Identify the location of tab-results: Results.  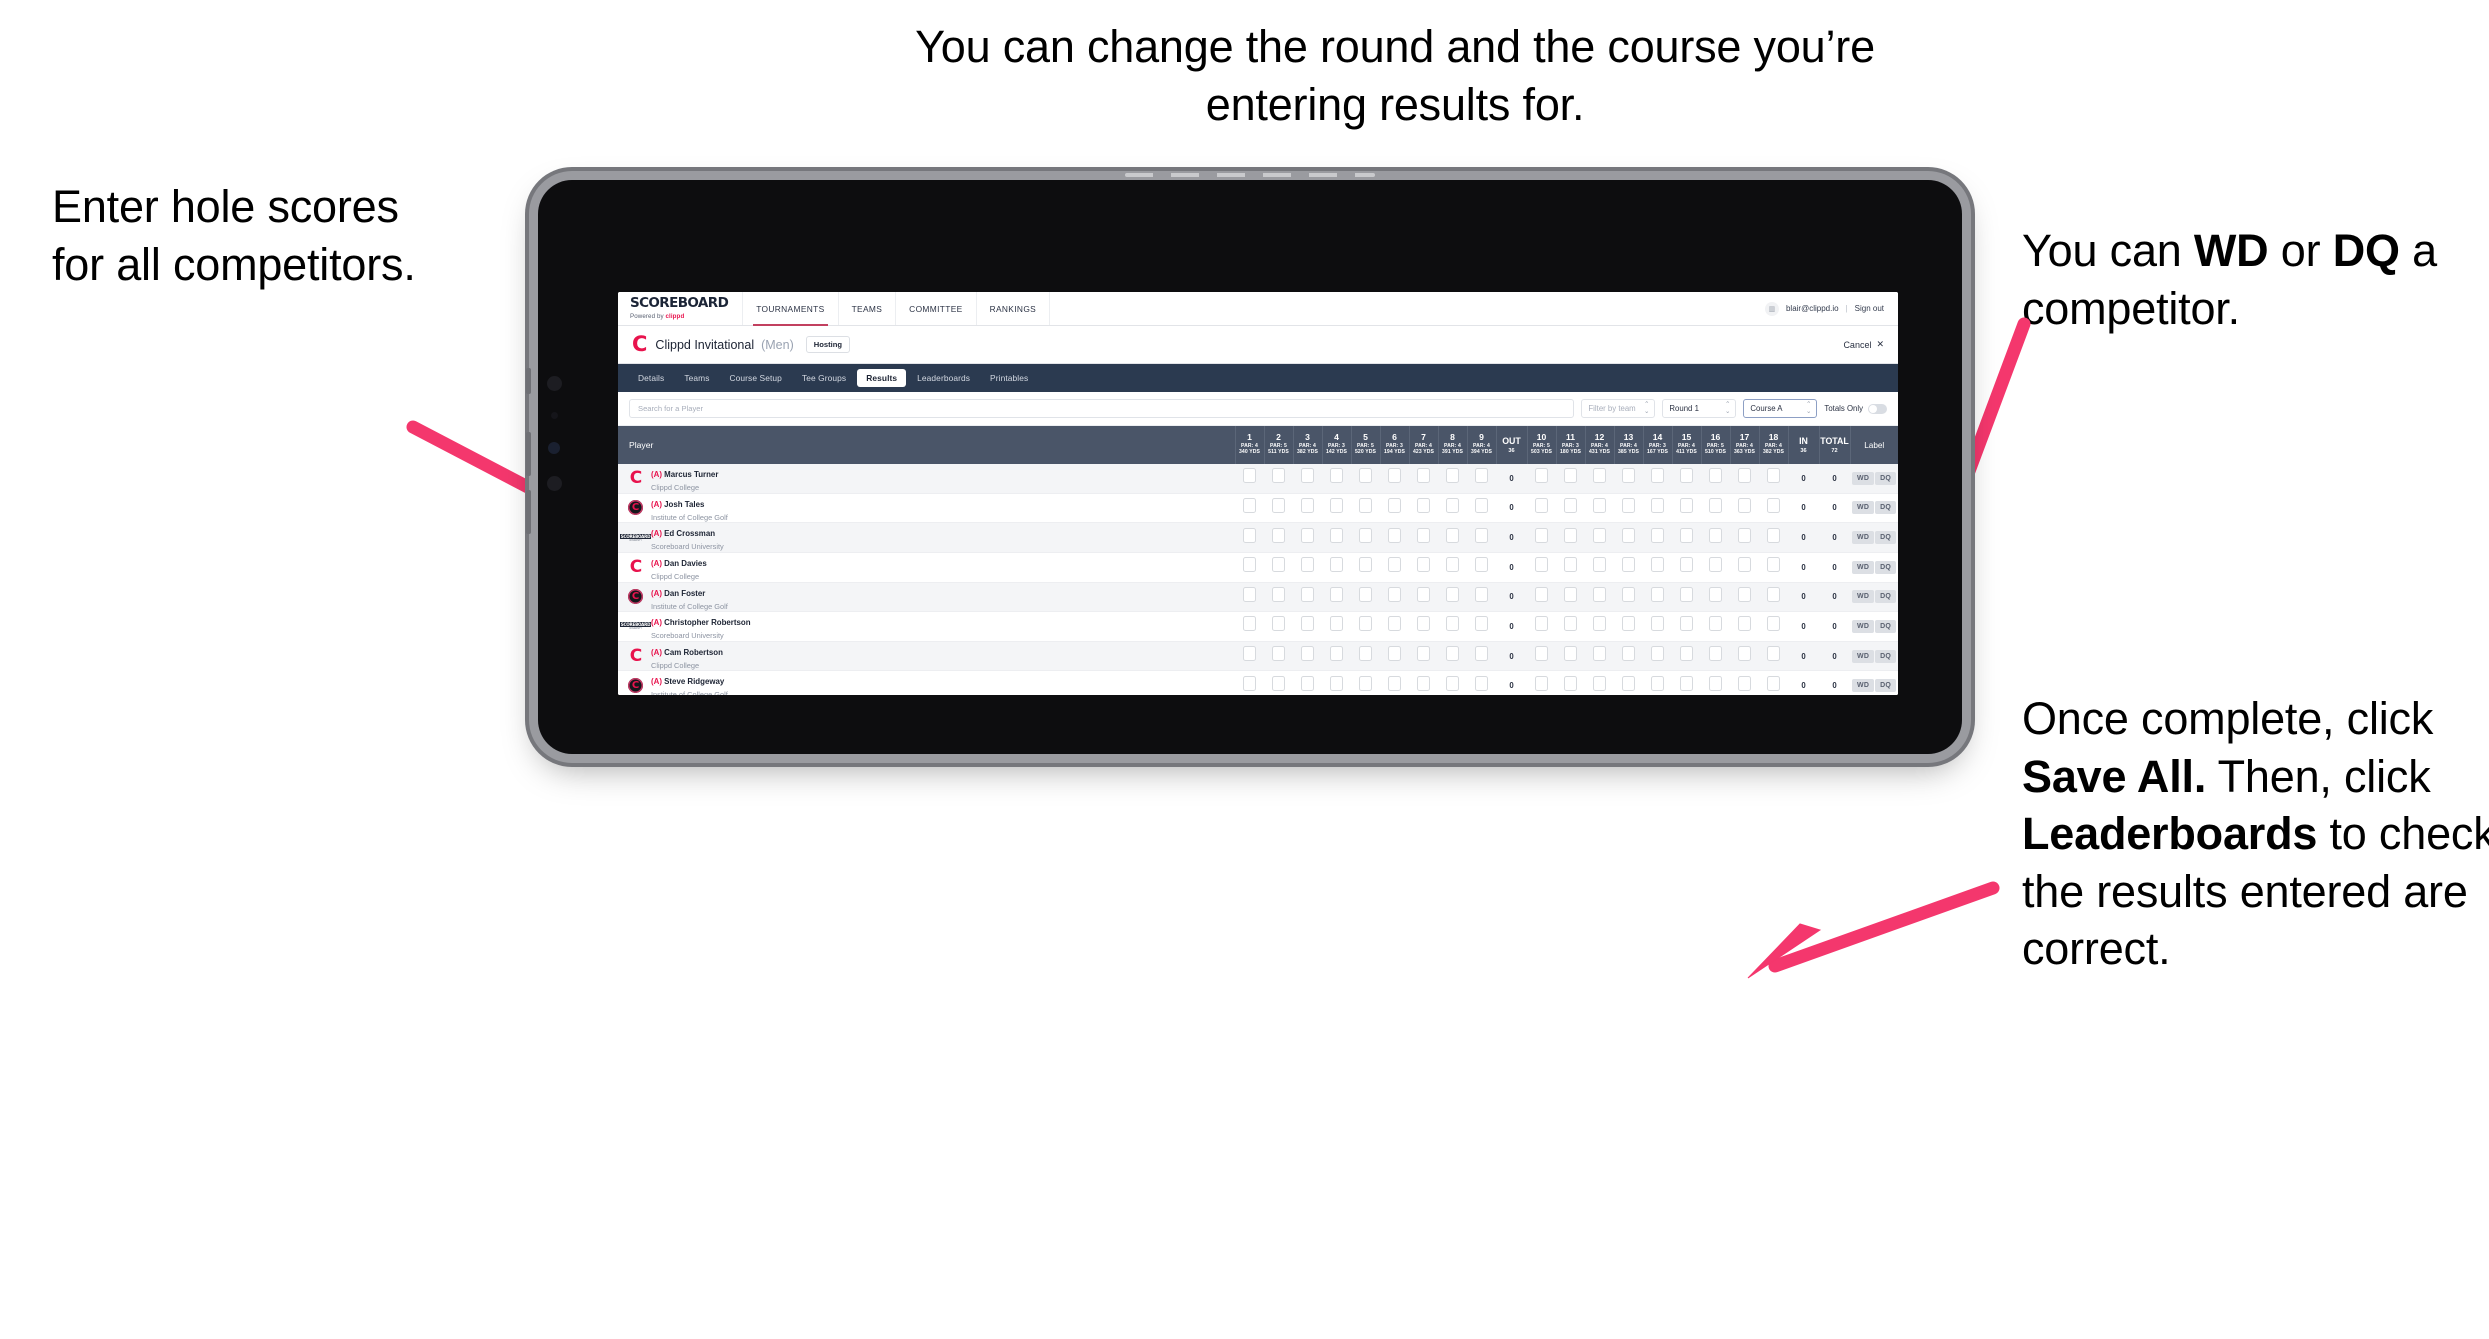
(882, 378).